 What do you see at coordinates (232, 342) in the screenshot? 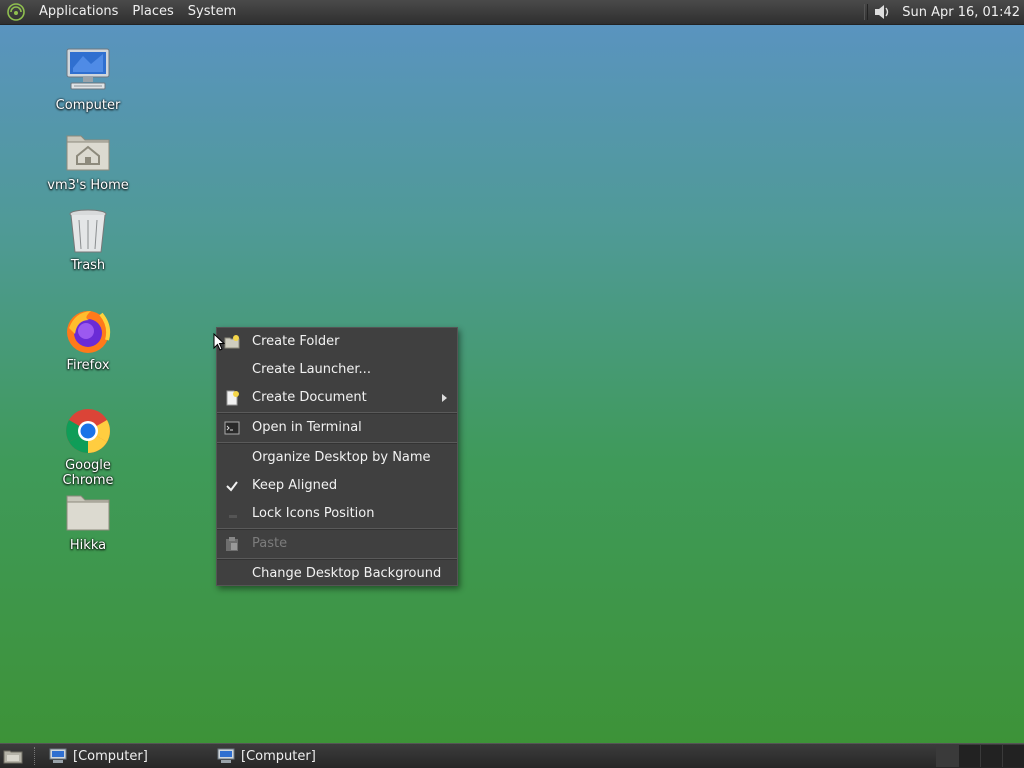
I see `folder-new-icon` at bounding box center [232, 342].